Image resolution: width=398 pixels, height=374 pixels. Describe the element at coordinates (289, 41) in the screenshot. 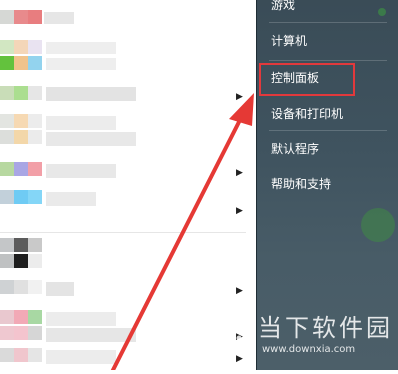

I see `menu-item-computer: 计算机` at that location.